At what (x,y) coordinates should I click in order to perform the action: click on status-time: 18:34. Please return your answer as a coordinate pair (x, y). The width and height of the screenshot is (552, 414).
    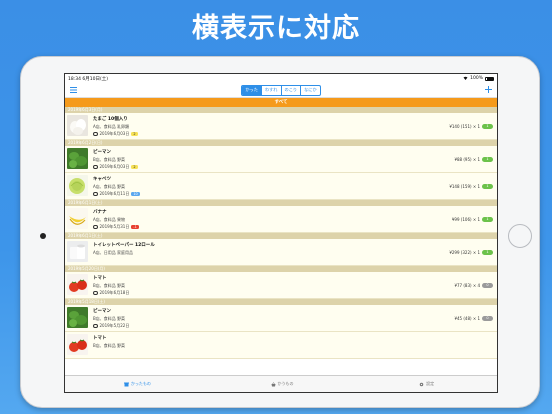
    Looking at the image, I should click on (74, 79).